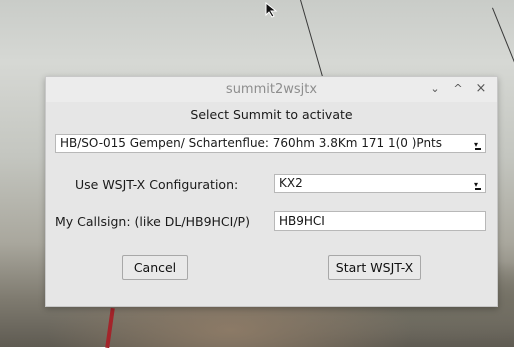  What do you see at coordinates (380, 221) in the screenshot?
I see `callsign-input` at bounding box center [380, 221].